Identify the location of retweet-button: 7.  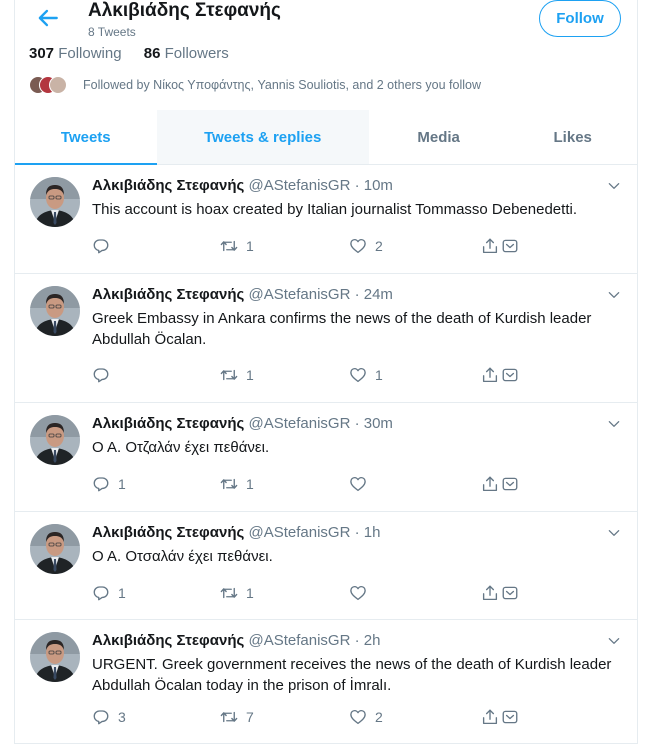
(237, 717).